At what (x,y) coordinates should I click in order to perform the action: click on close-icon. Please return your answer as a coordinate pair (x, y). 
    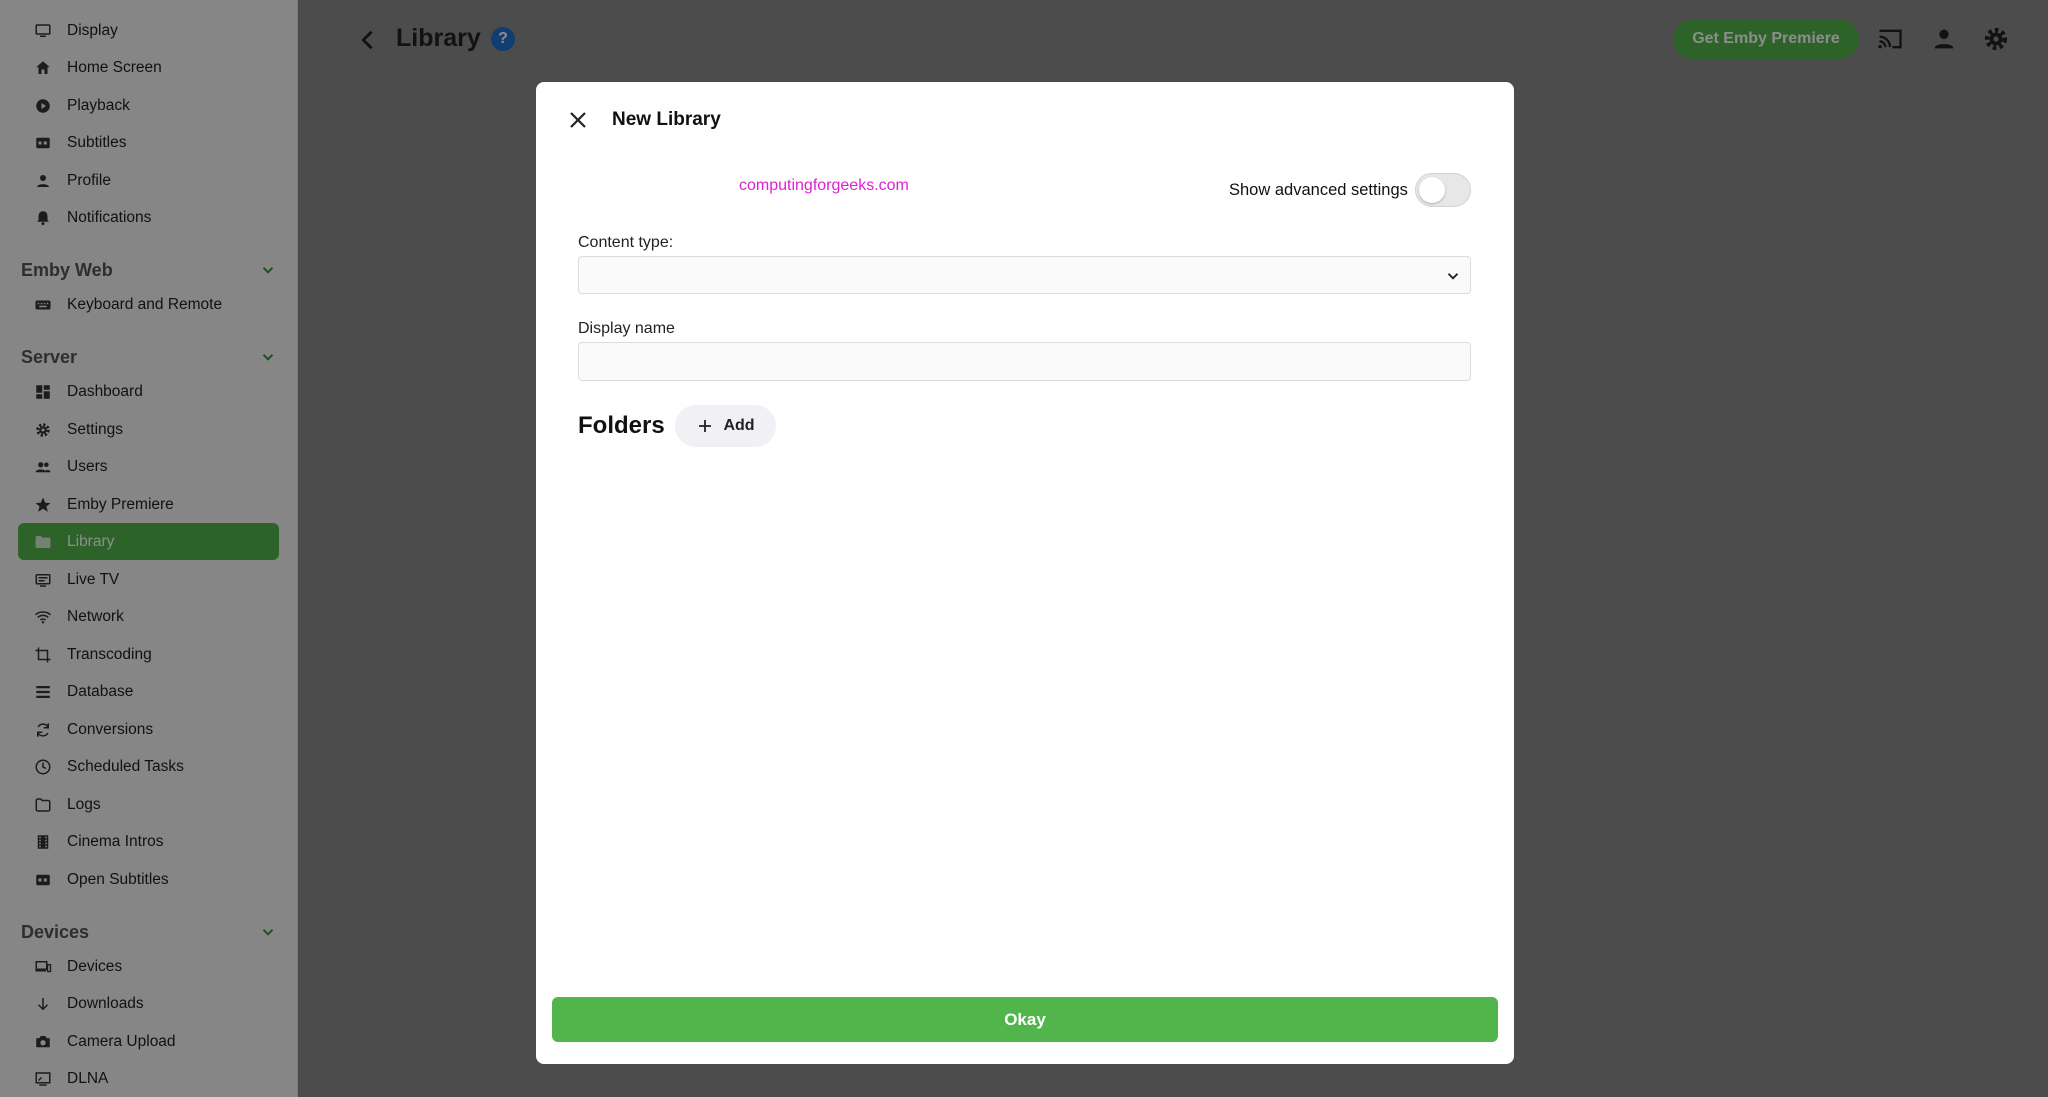
    Looking at the image, I should click on (578, 120).